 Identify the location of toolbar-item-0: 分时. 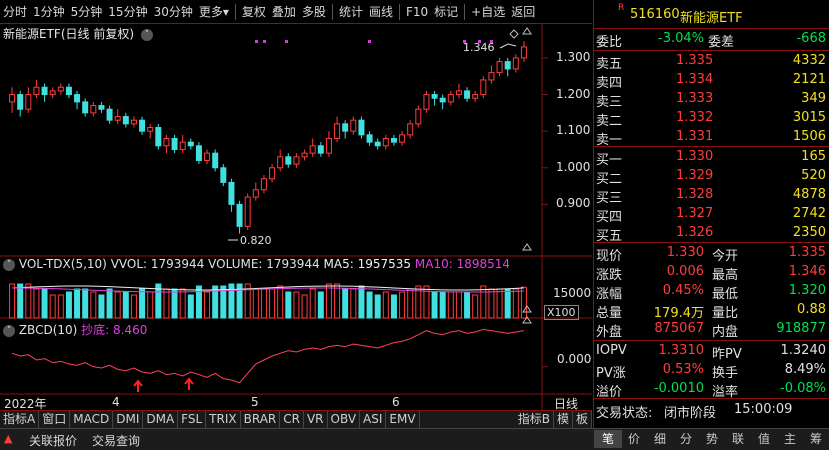
(15, 12).